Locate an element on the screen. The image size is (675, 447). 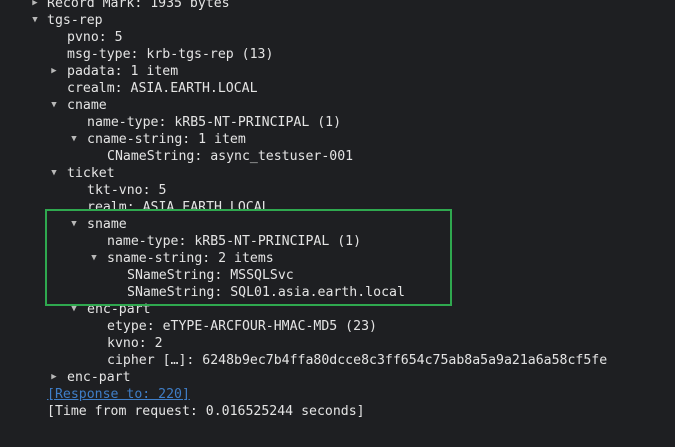
tree-label: etype: eTYPE-ARCFOUR-HMAC-MD5 (23) is located at coordinates (242, 326).